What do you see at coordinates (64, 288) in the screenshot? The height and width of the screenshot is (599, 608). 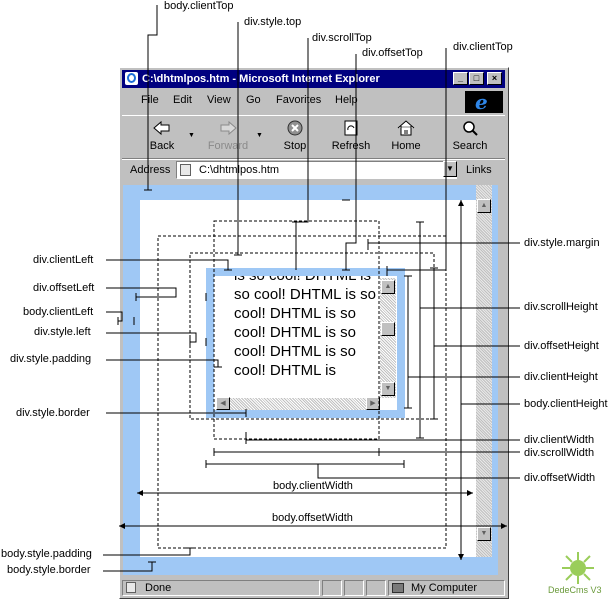 I see `label-div-offsetLeft: div.offsetLeft` at bounding box center [64, 288].